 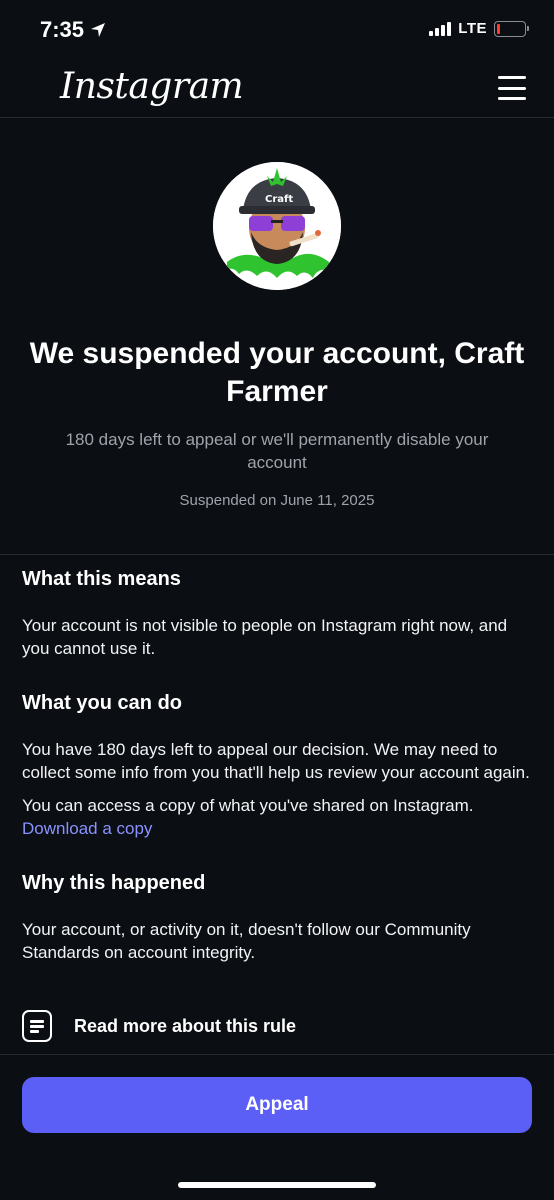 What do you see at coordinates (277, 372) in the screenshot?
I see `page-title: We suspended your account, Craft Farmer` at bounding box center [277, 372].